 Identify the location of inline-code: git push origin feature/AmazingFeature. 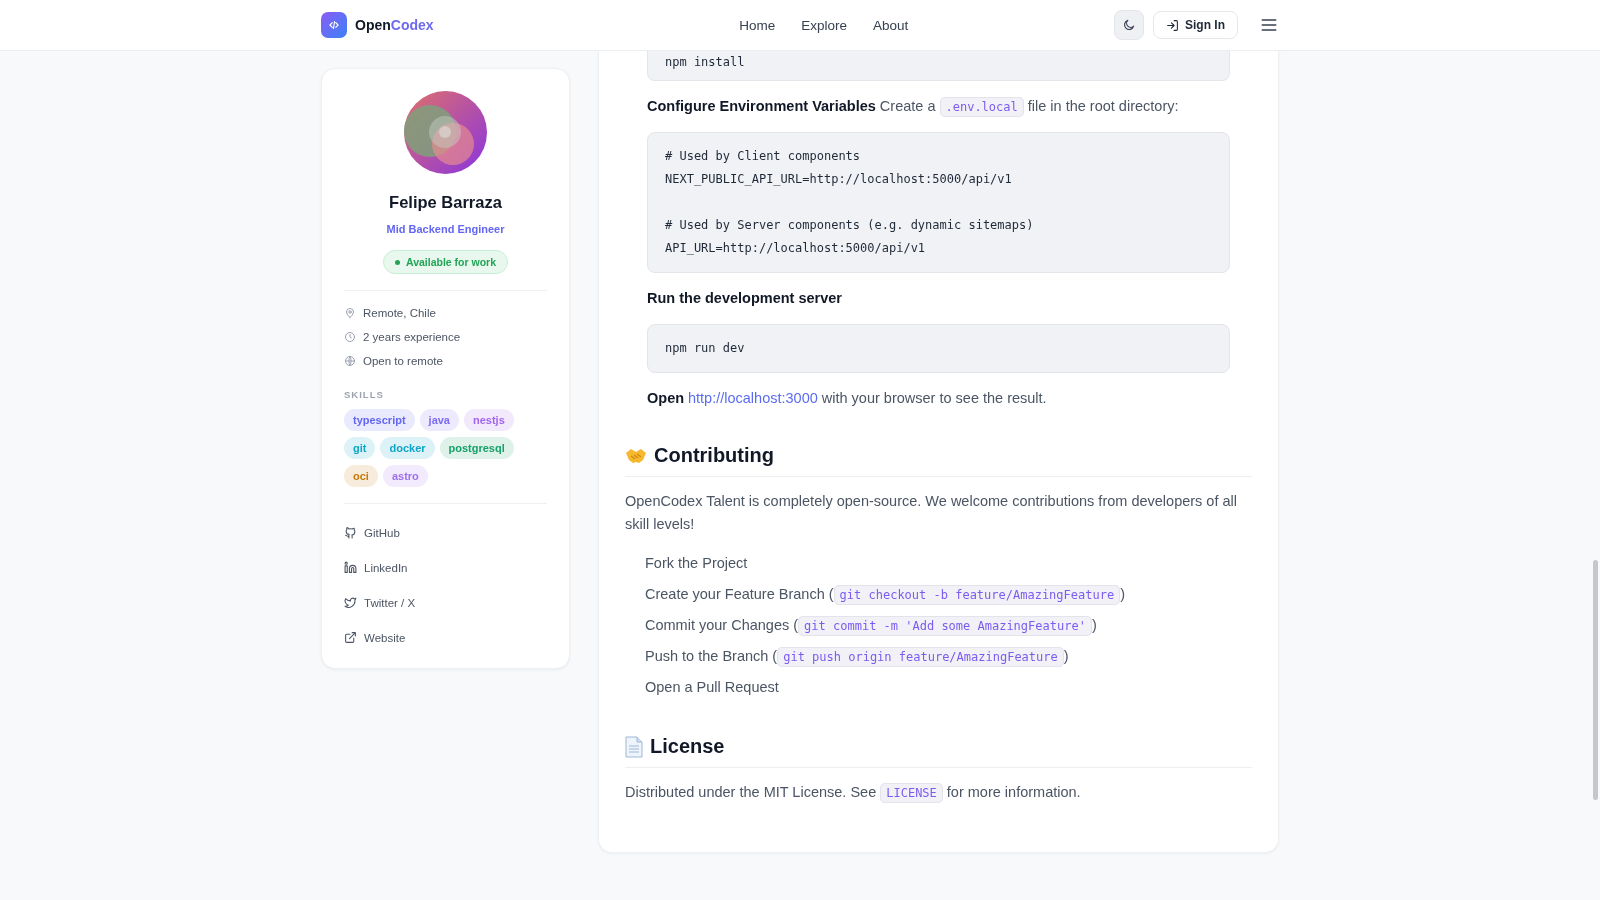
(920, 657).